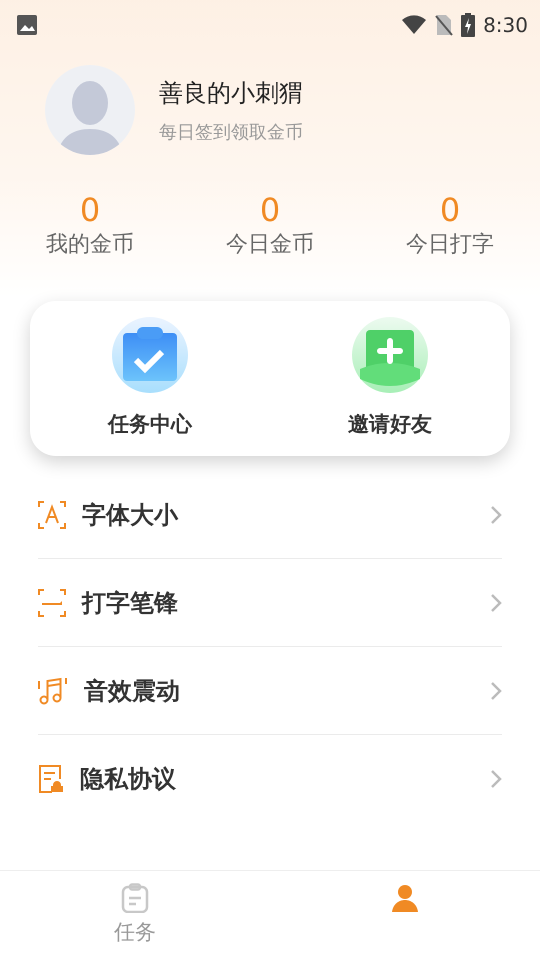  Describe the element at coordinates (270, 245) in the screenshot. I see `stat-label: 今日金币` at that location.